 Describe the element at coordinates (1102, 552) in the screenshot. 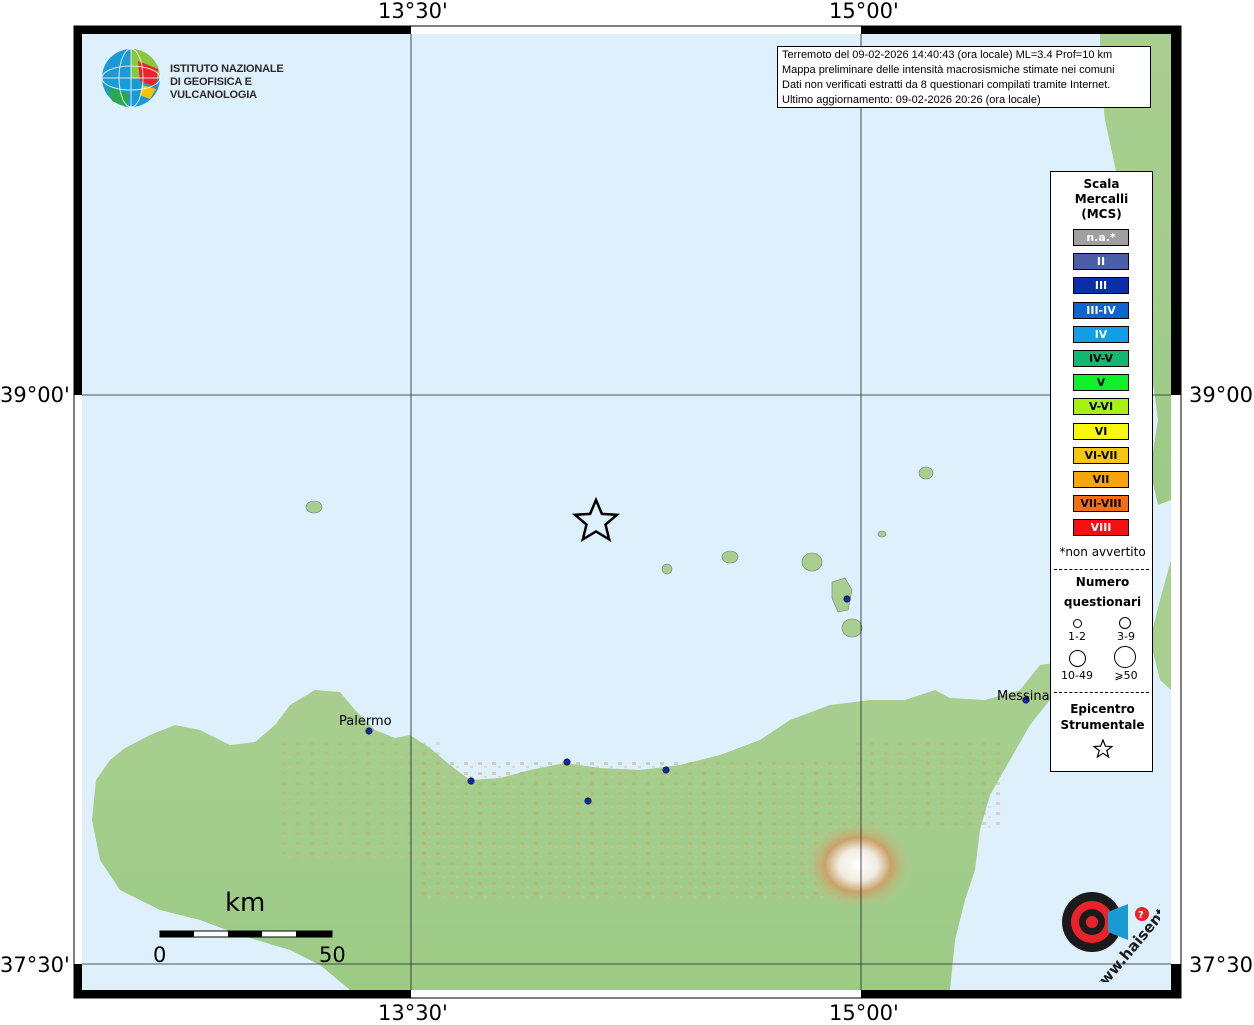

I see `legend-na-note: *non avvertito` at that location.